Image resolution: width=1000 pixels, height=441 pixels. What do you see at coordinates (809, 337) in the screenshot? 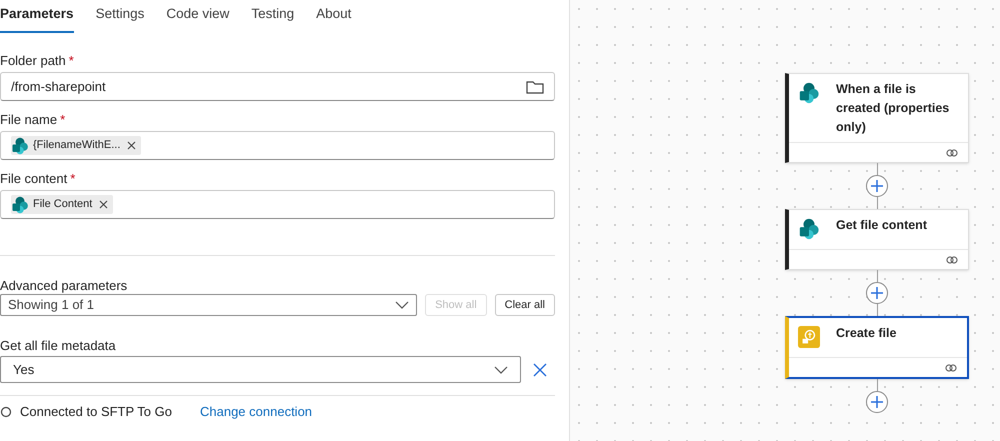
I see `server-icon` at bounding box center [809, 337].